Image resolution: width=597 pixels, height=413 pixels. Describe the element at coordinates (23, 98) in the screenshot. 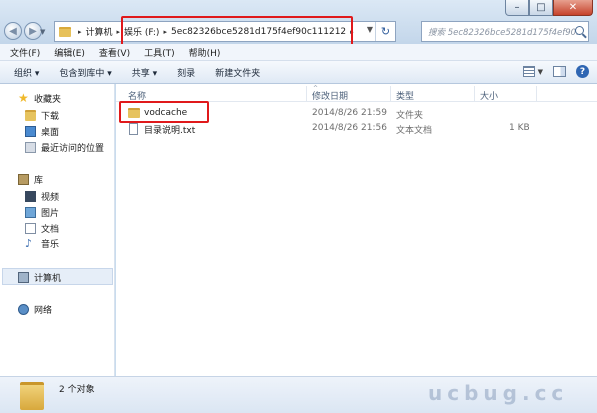

I see `star-icon: ★` at that location.